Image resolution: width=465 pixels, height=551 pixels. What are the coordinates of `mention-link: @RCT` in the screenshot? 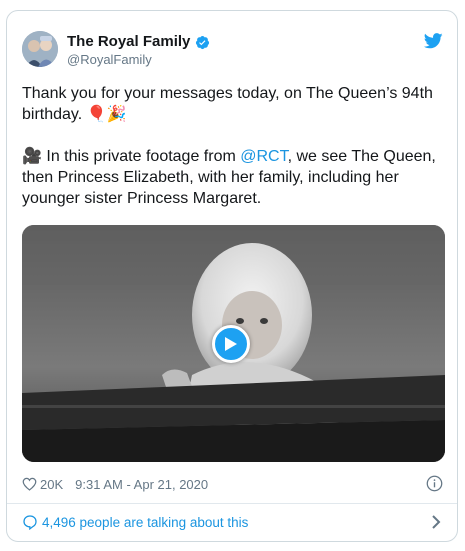 It's located at (263, 156).